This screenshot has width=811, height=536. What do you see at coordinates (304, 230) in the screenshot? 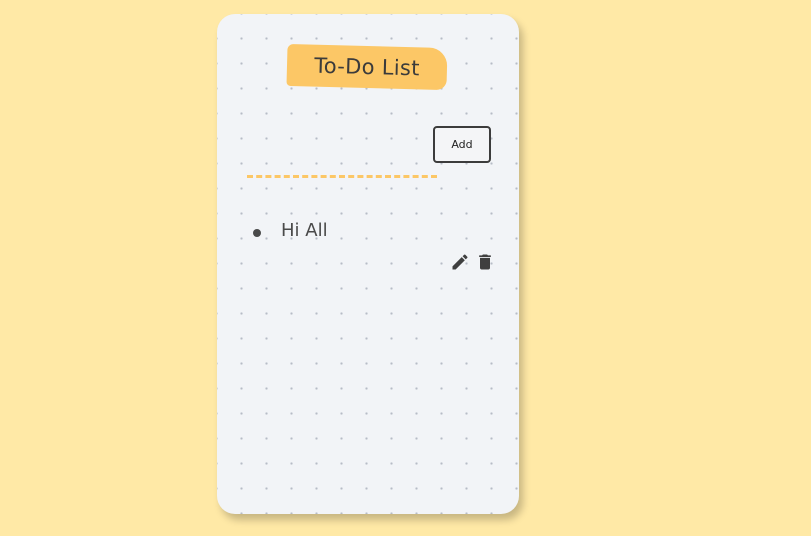
I see `todo-item-text: Hi All` at bounding box center [304, 230].